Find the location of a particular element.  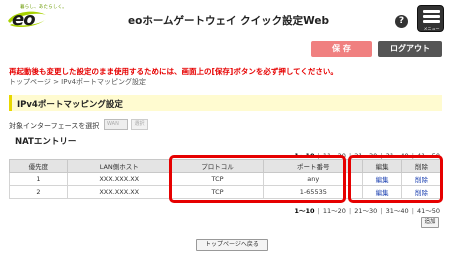

column-header-protocol: プロトコル is located at coordinates (217, 166).